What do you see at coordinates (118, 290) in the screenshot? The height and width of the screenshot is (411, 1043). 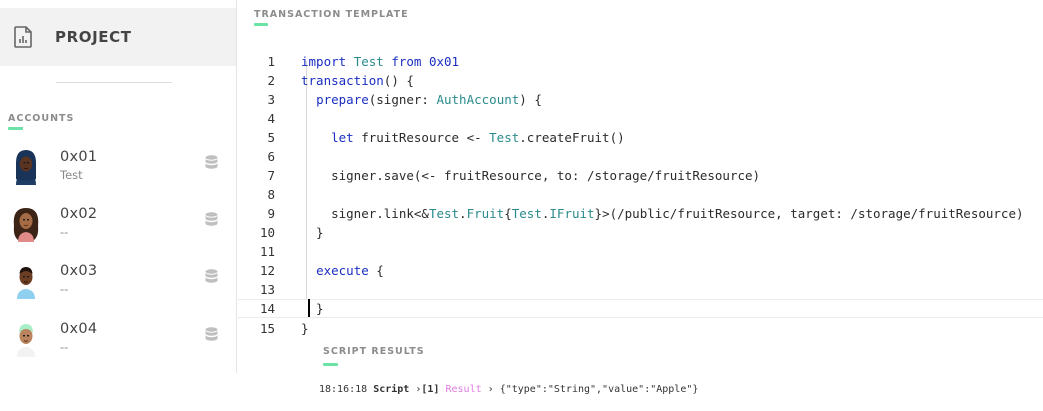 I see `account-item-0x03: 0x03 --` at bounding box center [118, 290].